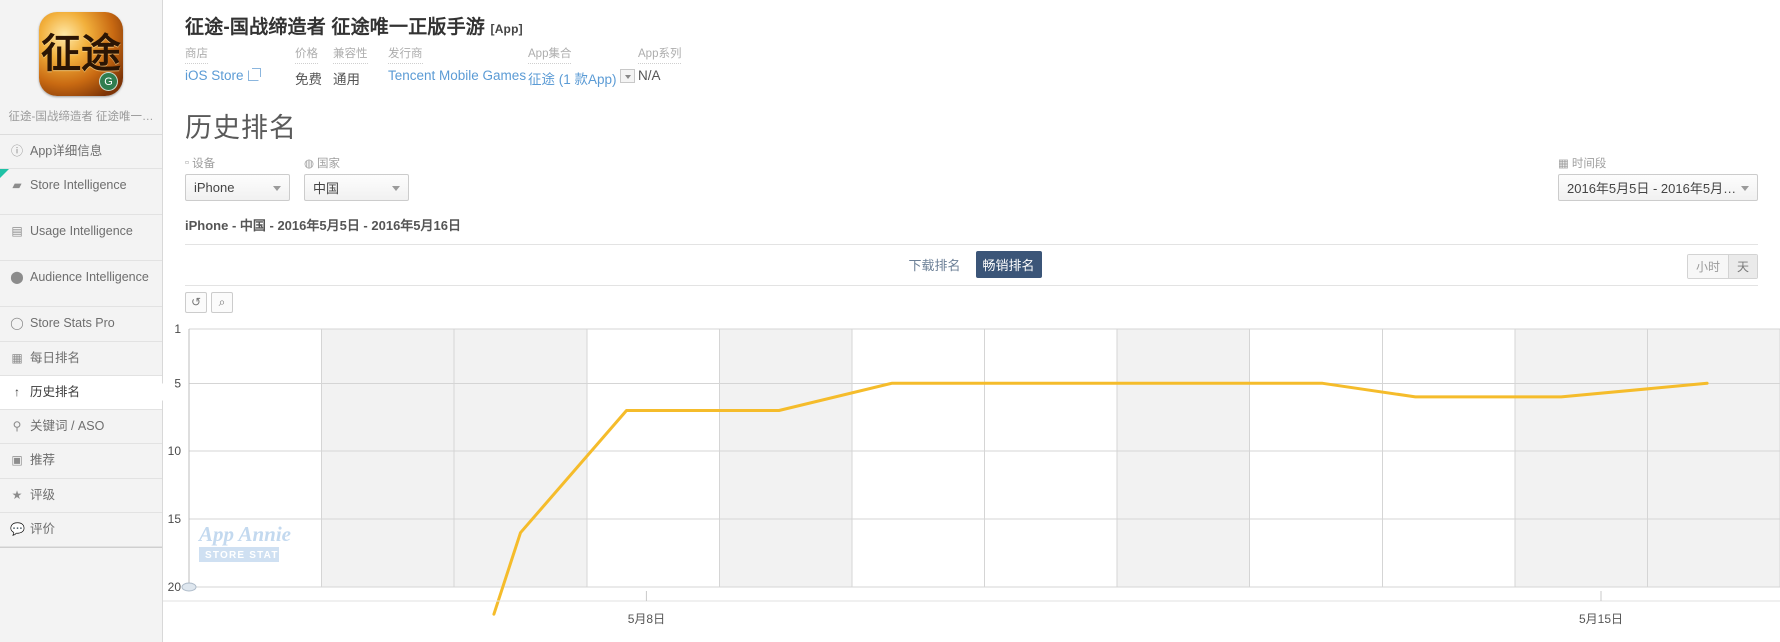 Image resolution: width=1780 pixels, height=642 pixels. What do you see at coordinates (175, 587) in the screenshot?
I see `chart-ytick-4: 20` at bounding box center [175, 587].